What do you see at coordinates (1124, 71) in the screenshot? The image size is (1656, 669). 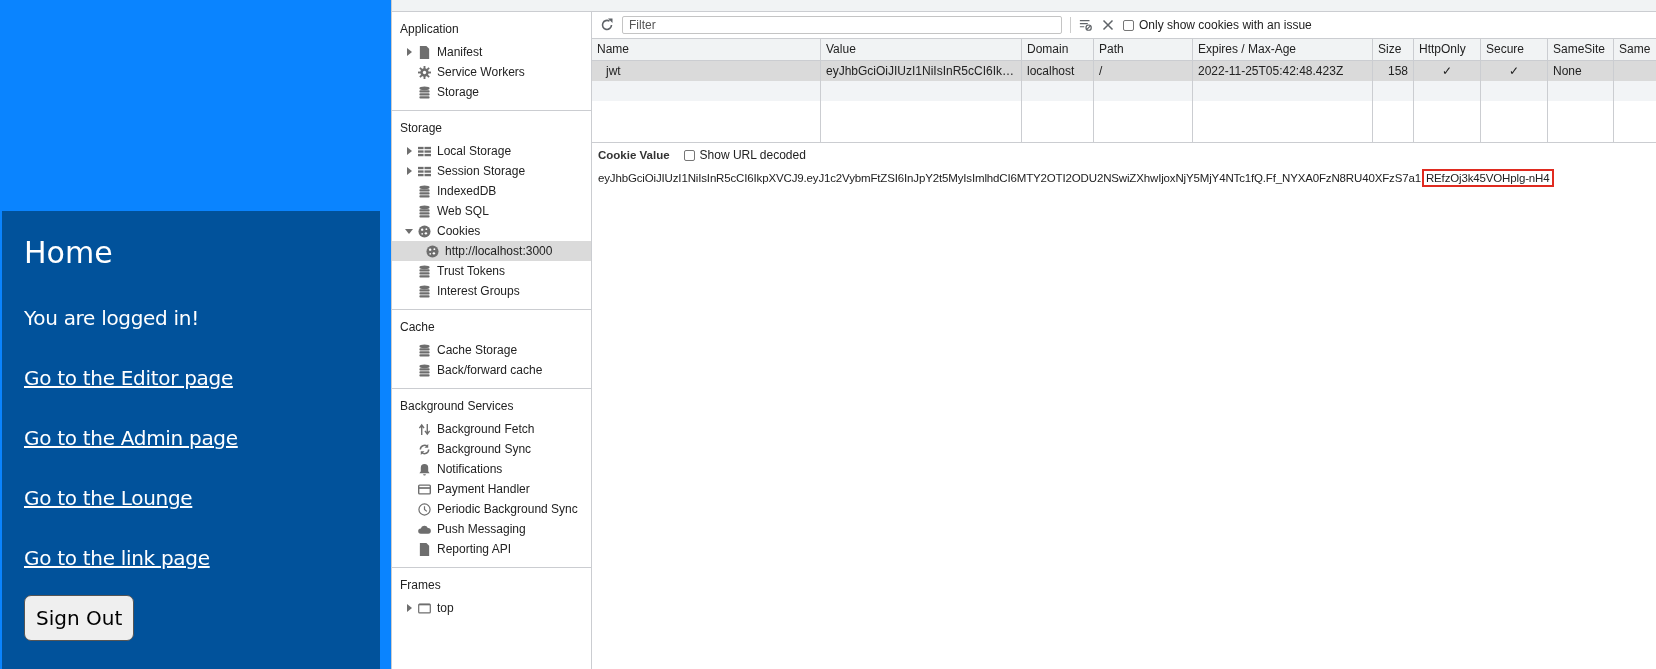 I see `cookie-row: jwt eyJhbGciOiJIUzI1NiIsInR5cCI6Ik… localhost / 2022-11-25T05:42:48.423Z 158 ✓ ✓ None` at bounding box center [1124, 71].